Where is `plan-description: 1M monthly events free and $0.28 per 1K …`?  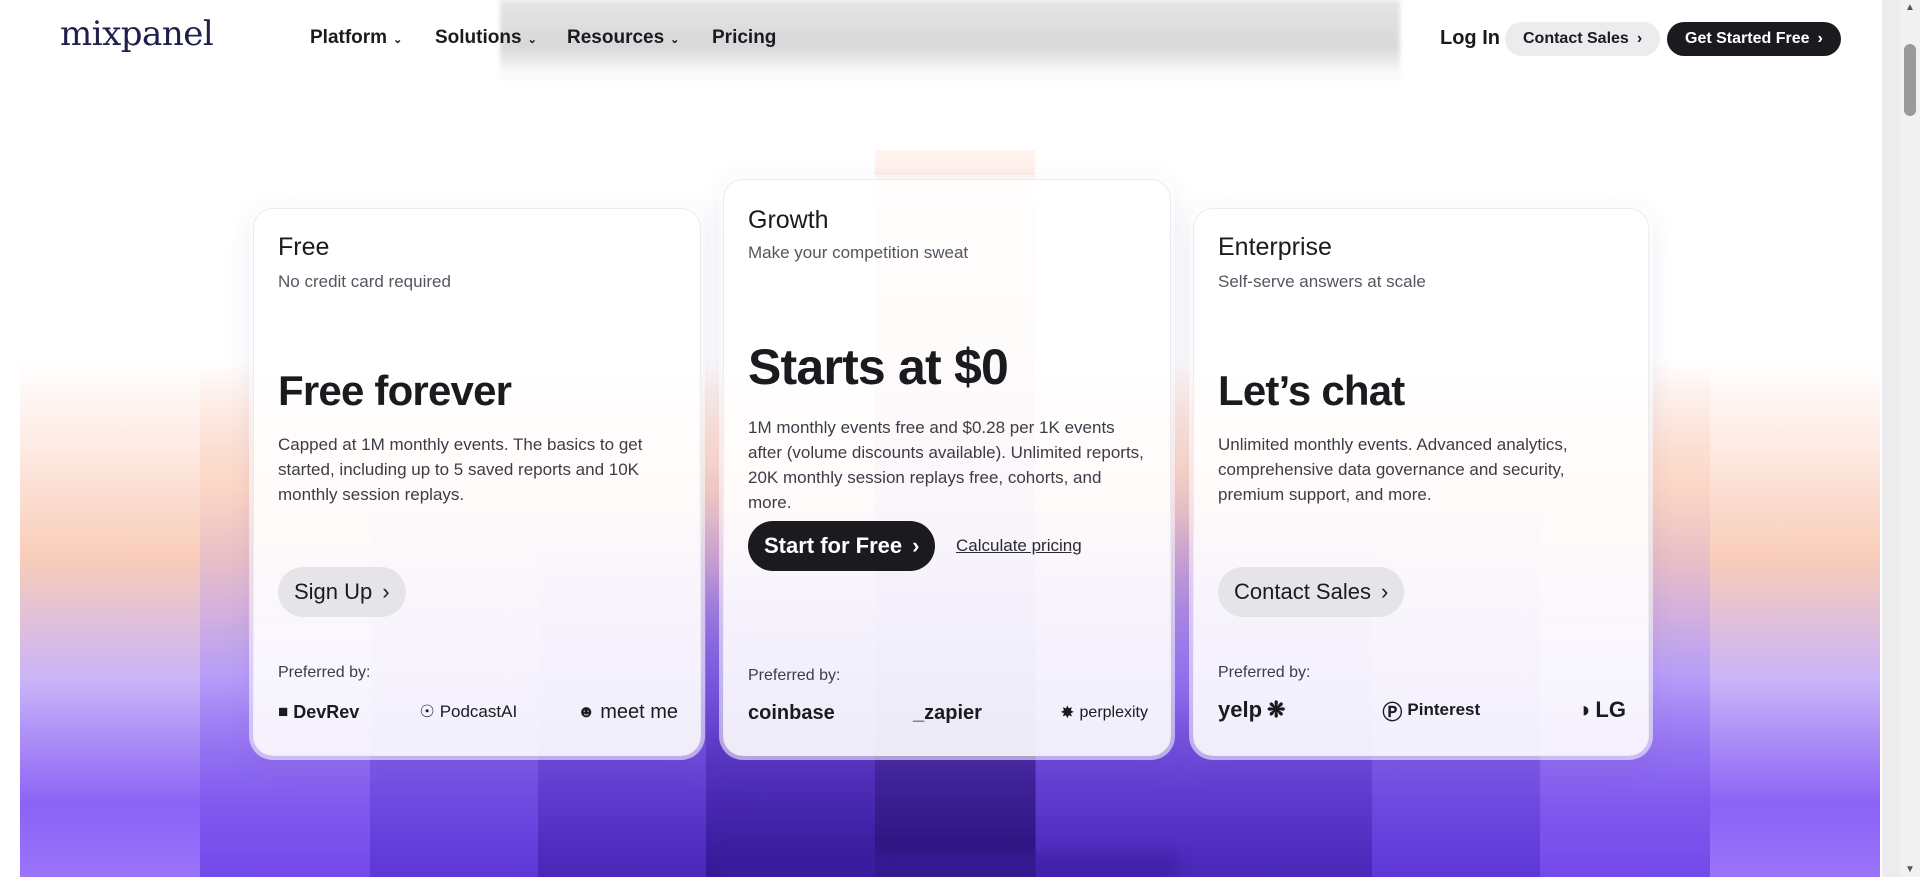
plan-description: 1M monthly events free and $0.28 per 1K … is located at coordinates (946, 465).